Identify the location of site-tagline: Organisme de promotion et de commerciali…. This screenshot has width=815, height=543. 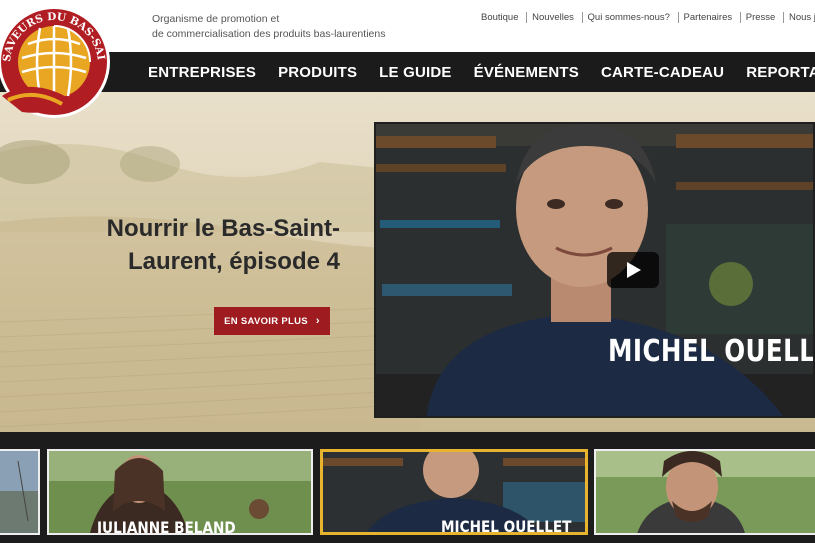
(268, 27).